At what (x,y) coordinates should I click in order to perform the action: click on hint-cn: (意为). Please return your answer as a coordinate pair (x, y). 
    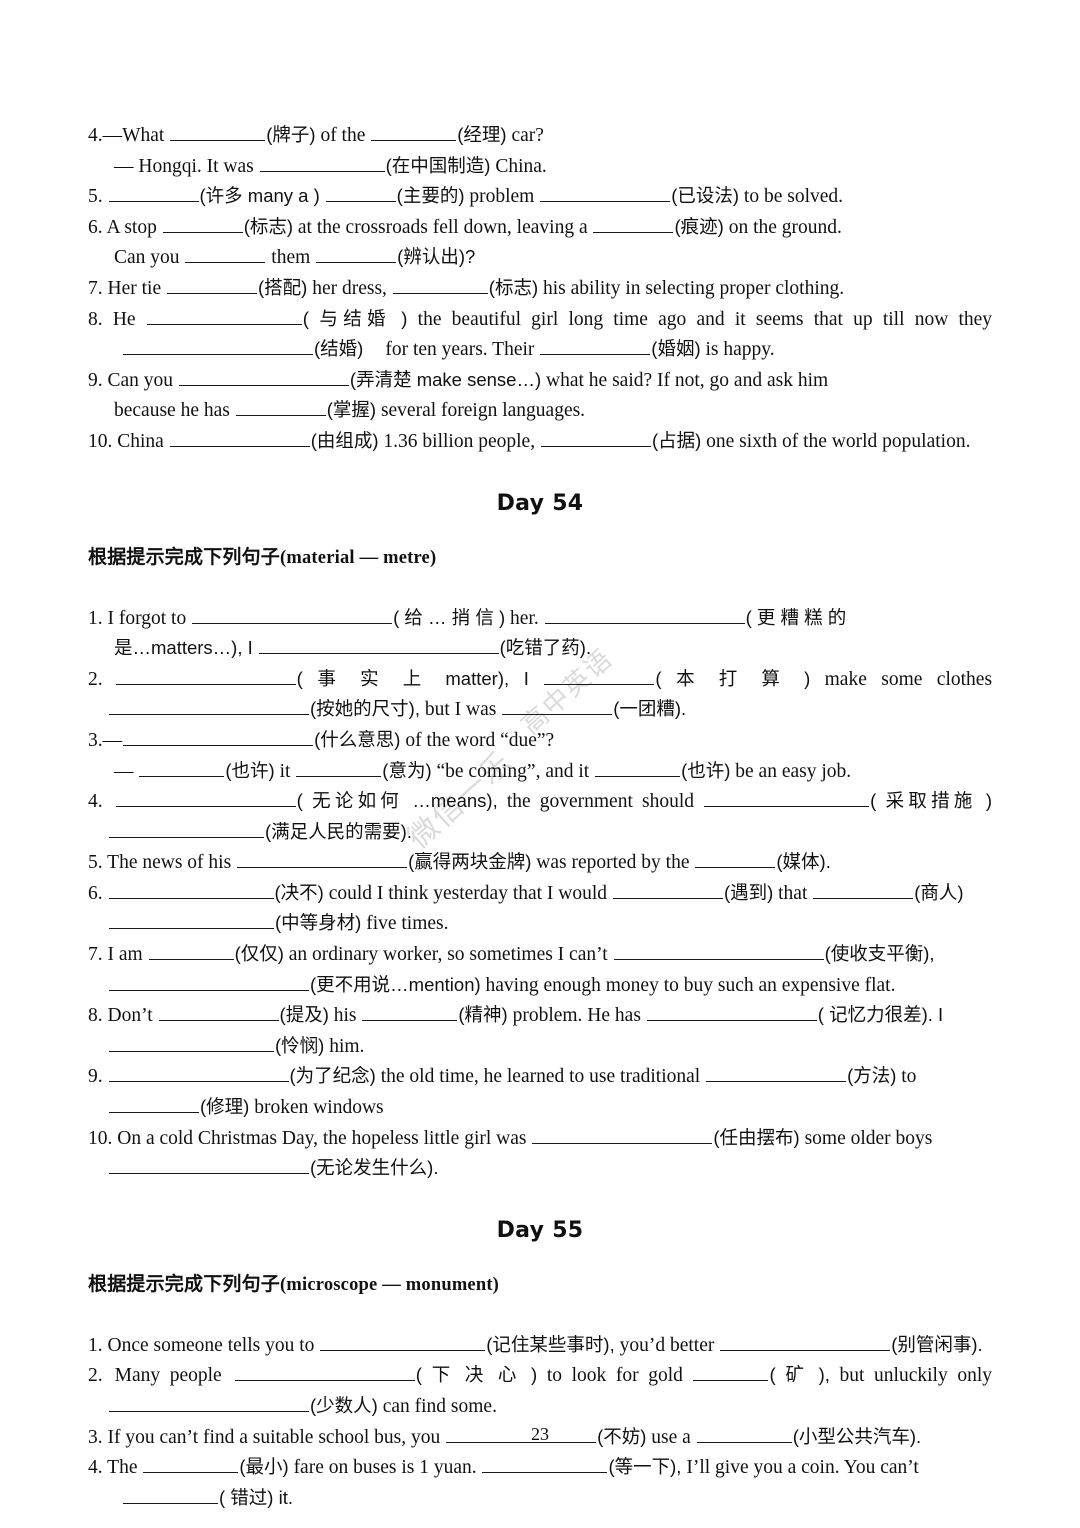
    Looking at the image, I should click on (407, 770).